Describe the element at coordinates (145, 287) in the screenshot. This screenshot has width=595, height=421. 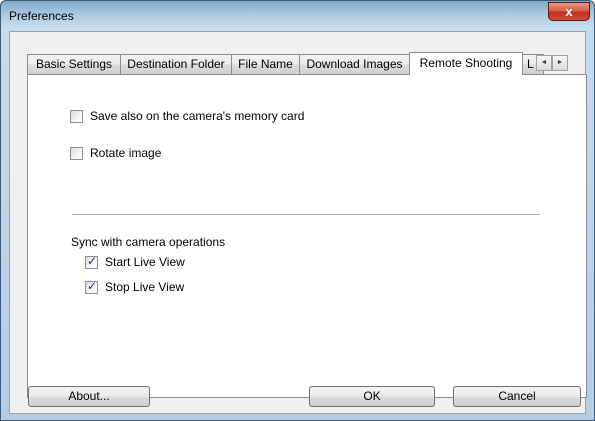
I see `stop-live-view-label: Stop Live View` at that location.